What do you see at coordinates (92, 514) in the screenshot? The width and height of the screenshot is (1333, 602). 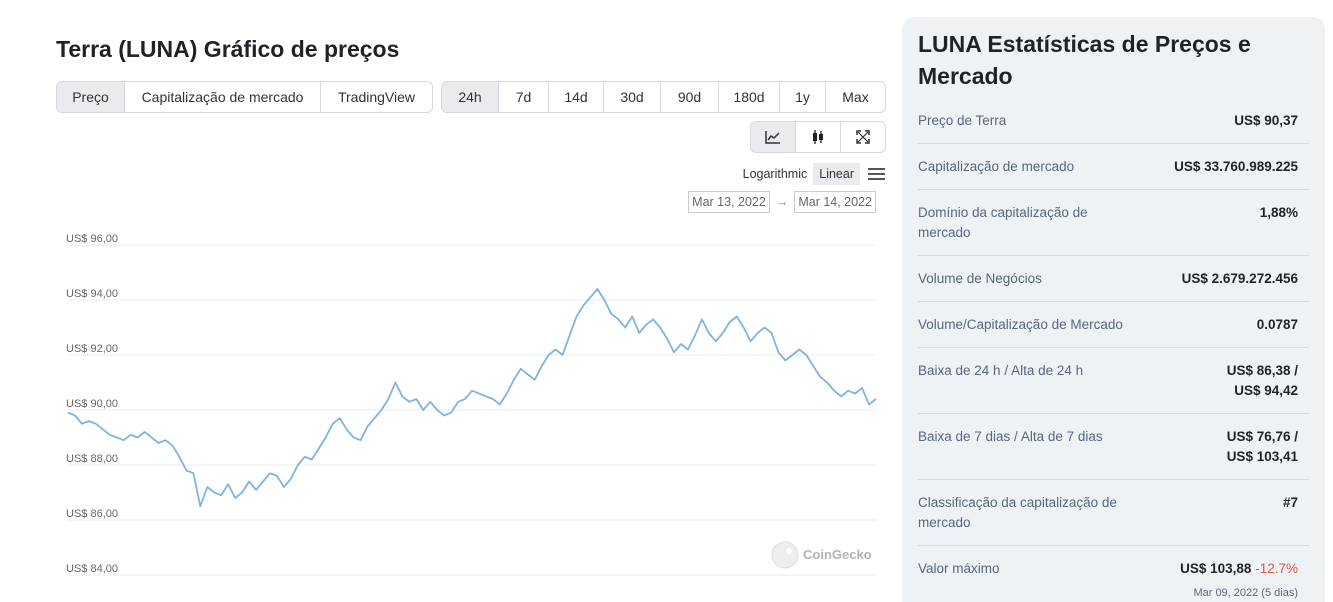 I see `y-tick-label: US$ 86,00` at bounding box center [92, 514].